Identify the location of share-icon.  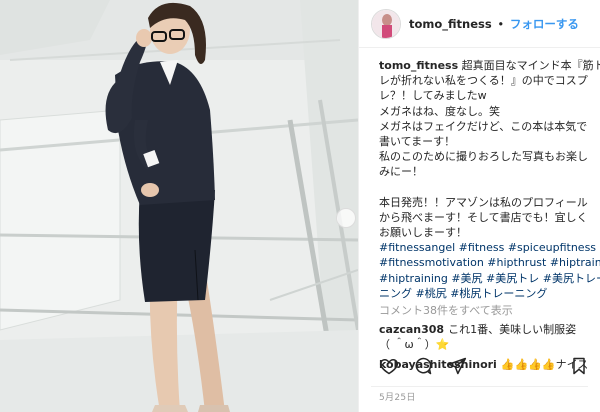
(457, 366).